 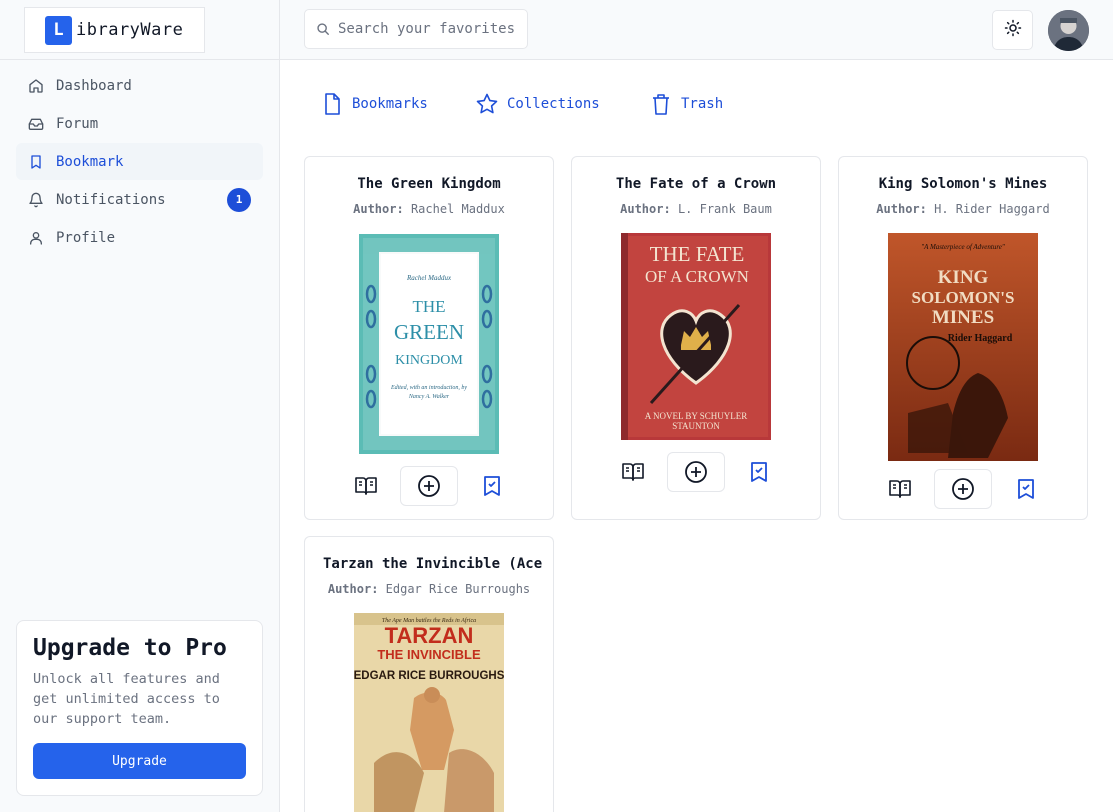 I want to click on cover-author-text: Rider Haggard, so click(x=980, y=338).